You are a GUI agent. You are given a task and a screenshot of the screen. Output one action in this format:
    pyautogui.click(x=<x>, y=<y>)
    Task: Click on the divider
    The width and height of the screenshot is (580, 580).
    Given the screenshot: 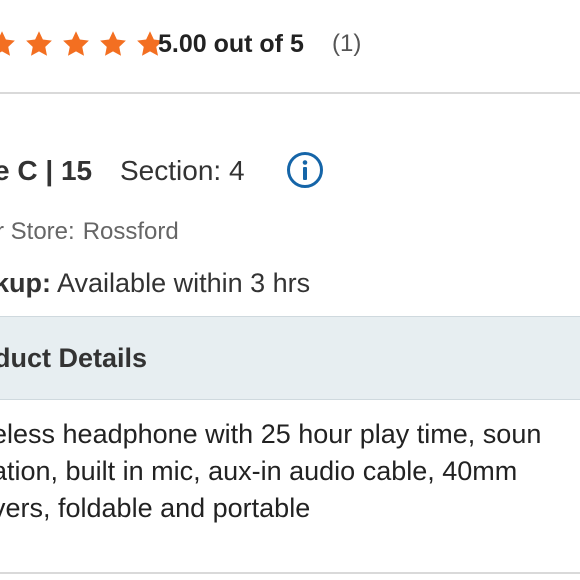 What is the action you would take?
    pyautogui.click(x=290, y=573)
    